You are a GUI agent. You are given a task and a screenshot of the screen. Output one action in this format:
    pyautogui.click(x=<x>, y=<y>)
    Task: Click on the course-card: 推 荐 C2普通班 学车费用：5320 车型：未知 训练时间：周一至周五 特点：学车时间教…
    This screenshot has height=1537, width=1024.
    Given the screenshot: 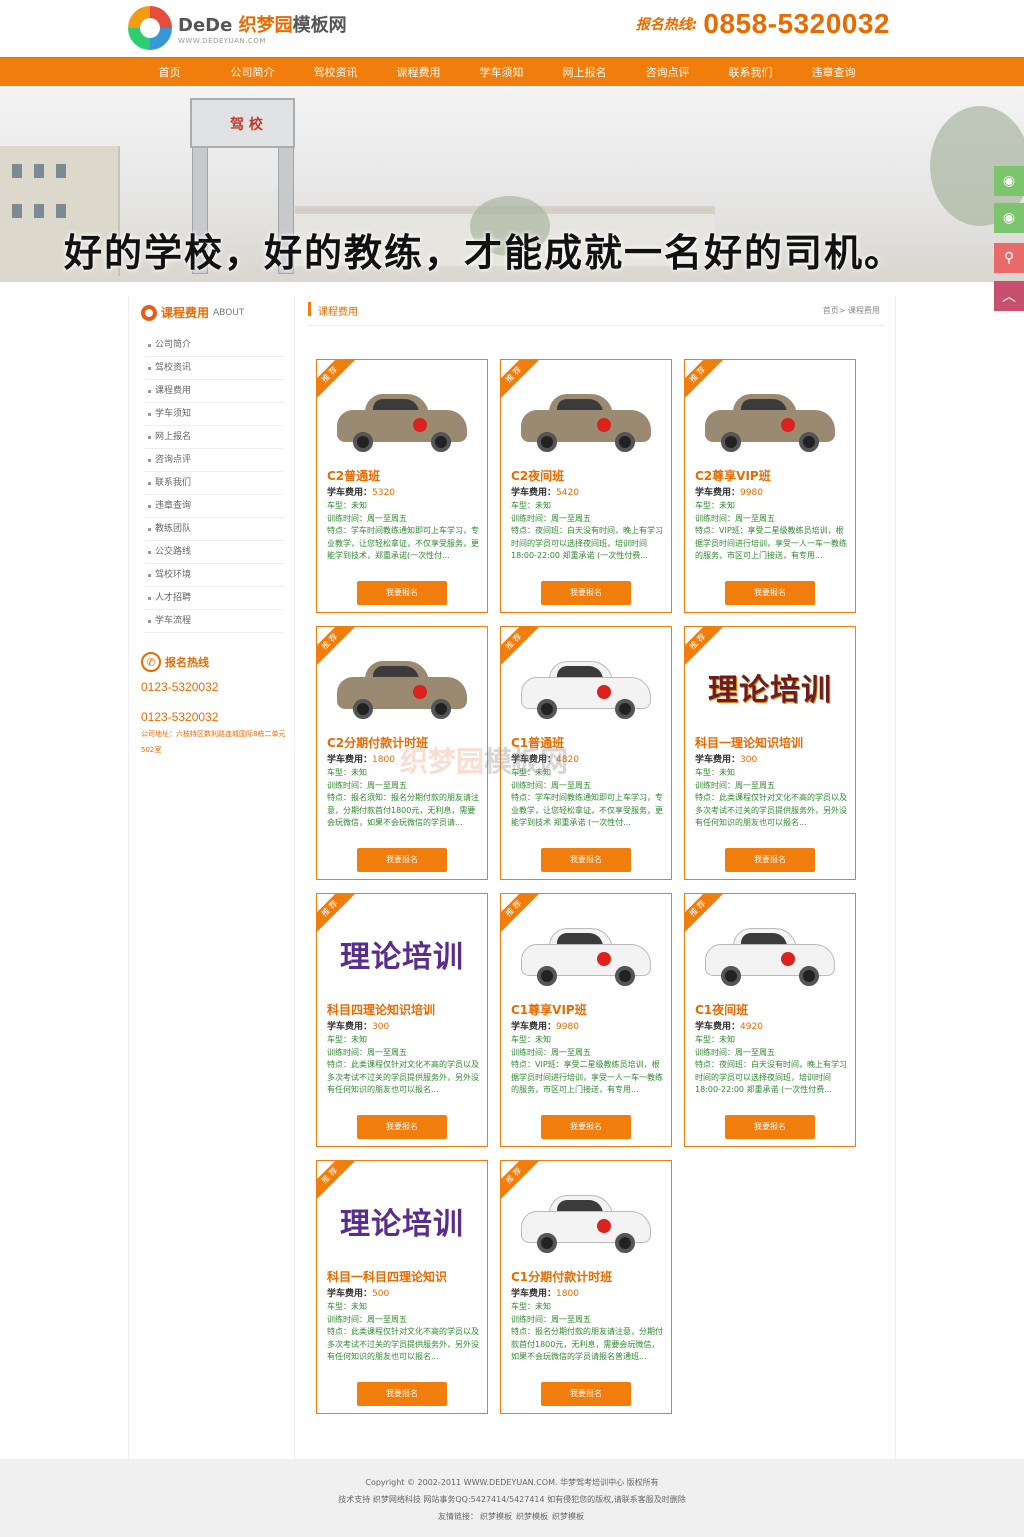 What is the action you would take?
    pyautogui.click(x=402, y=486)
    